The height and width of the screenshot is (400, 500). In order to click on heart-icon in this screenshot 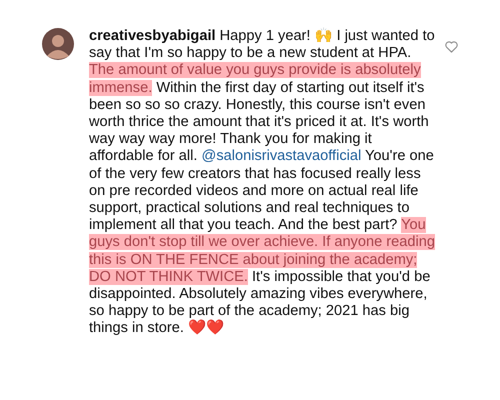, I will do `click(451, 47)`.